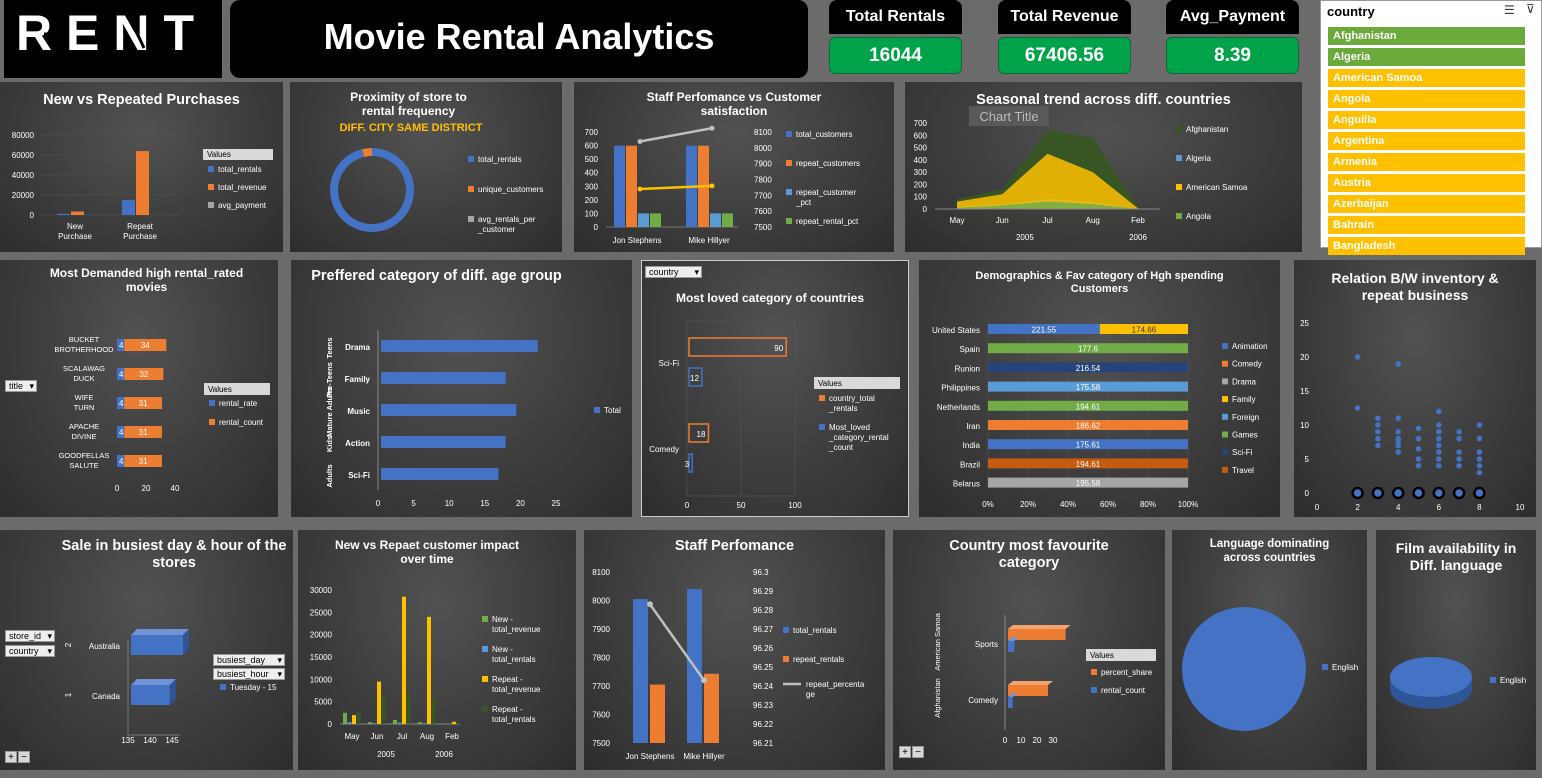  I want to click on category-label: WIFE, so click(84, 397).